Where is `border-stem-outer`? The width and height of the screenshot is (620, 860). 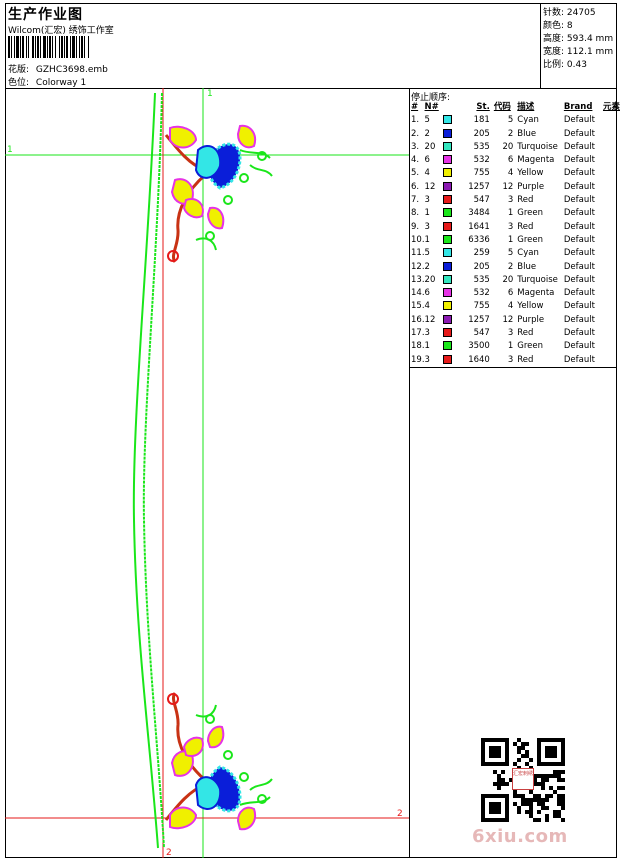 border-stem-outer is located at coordinates (145, 470).